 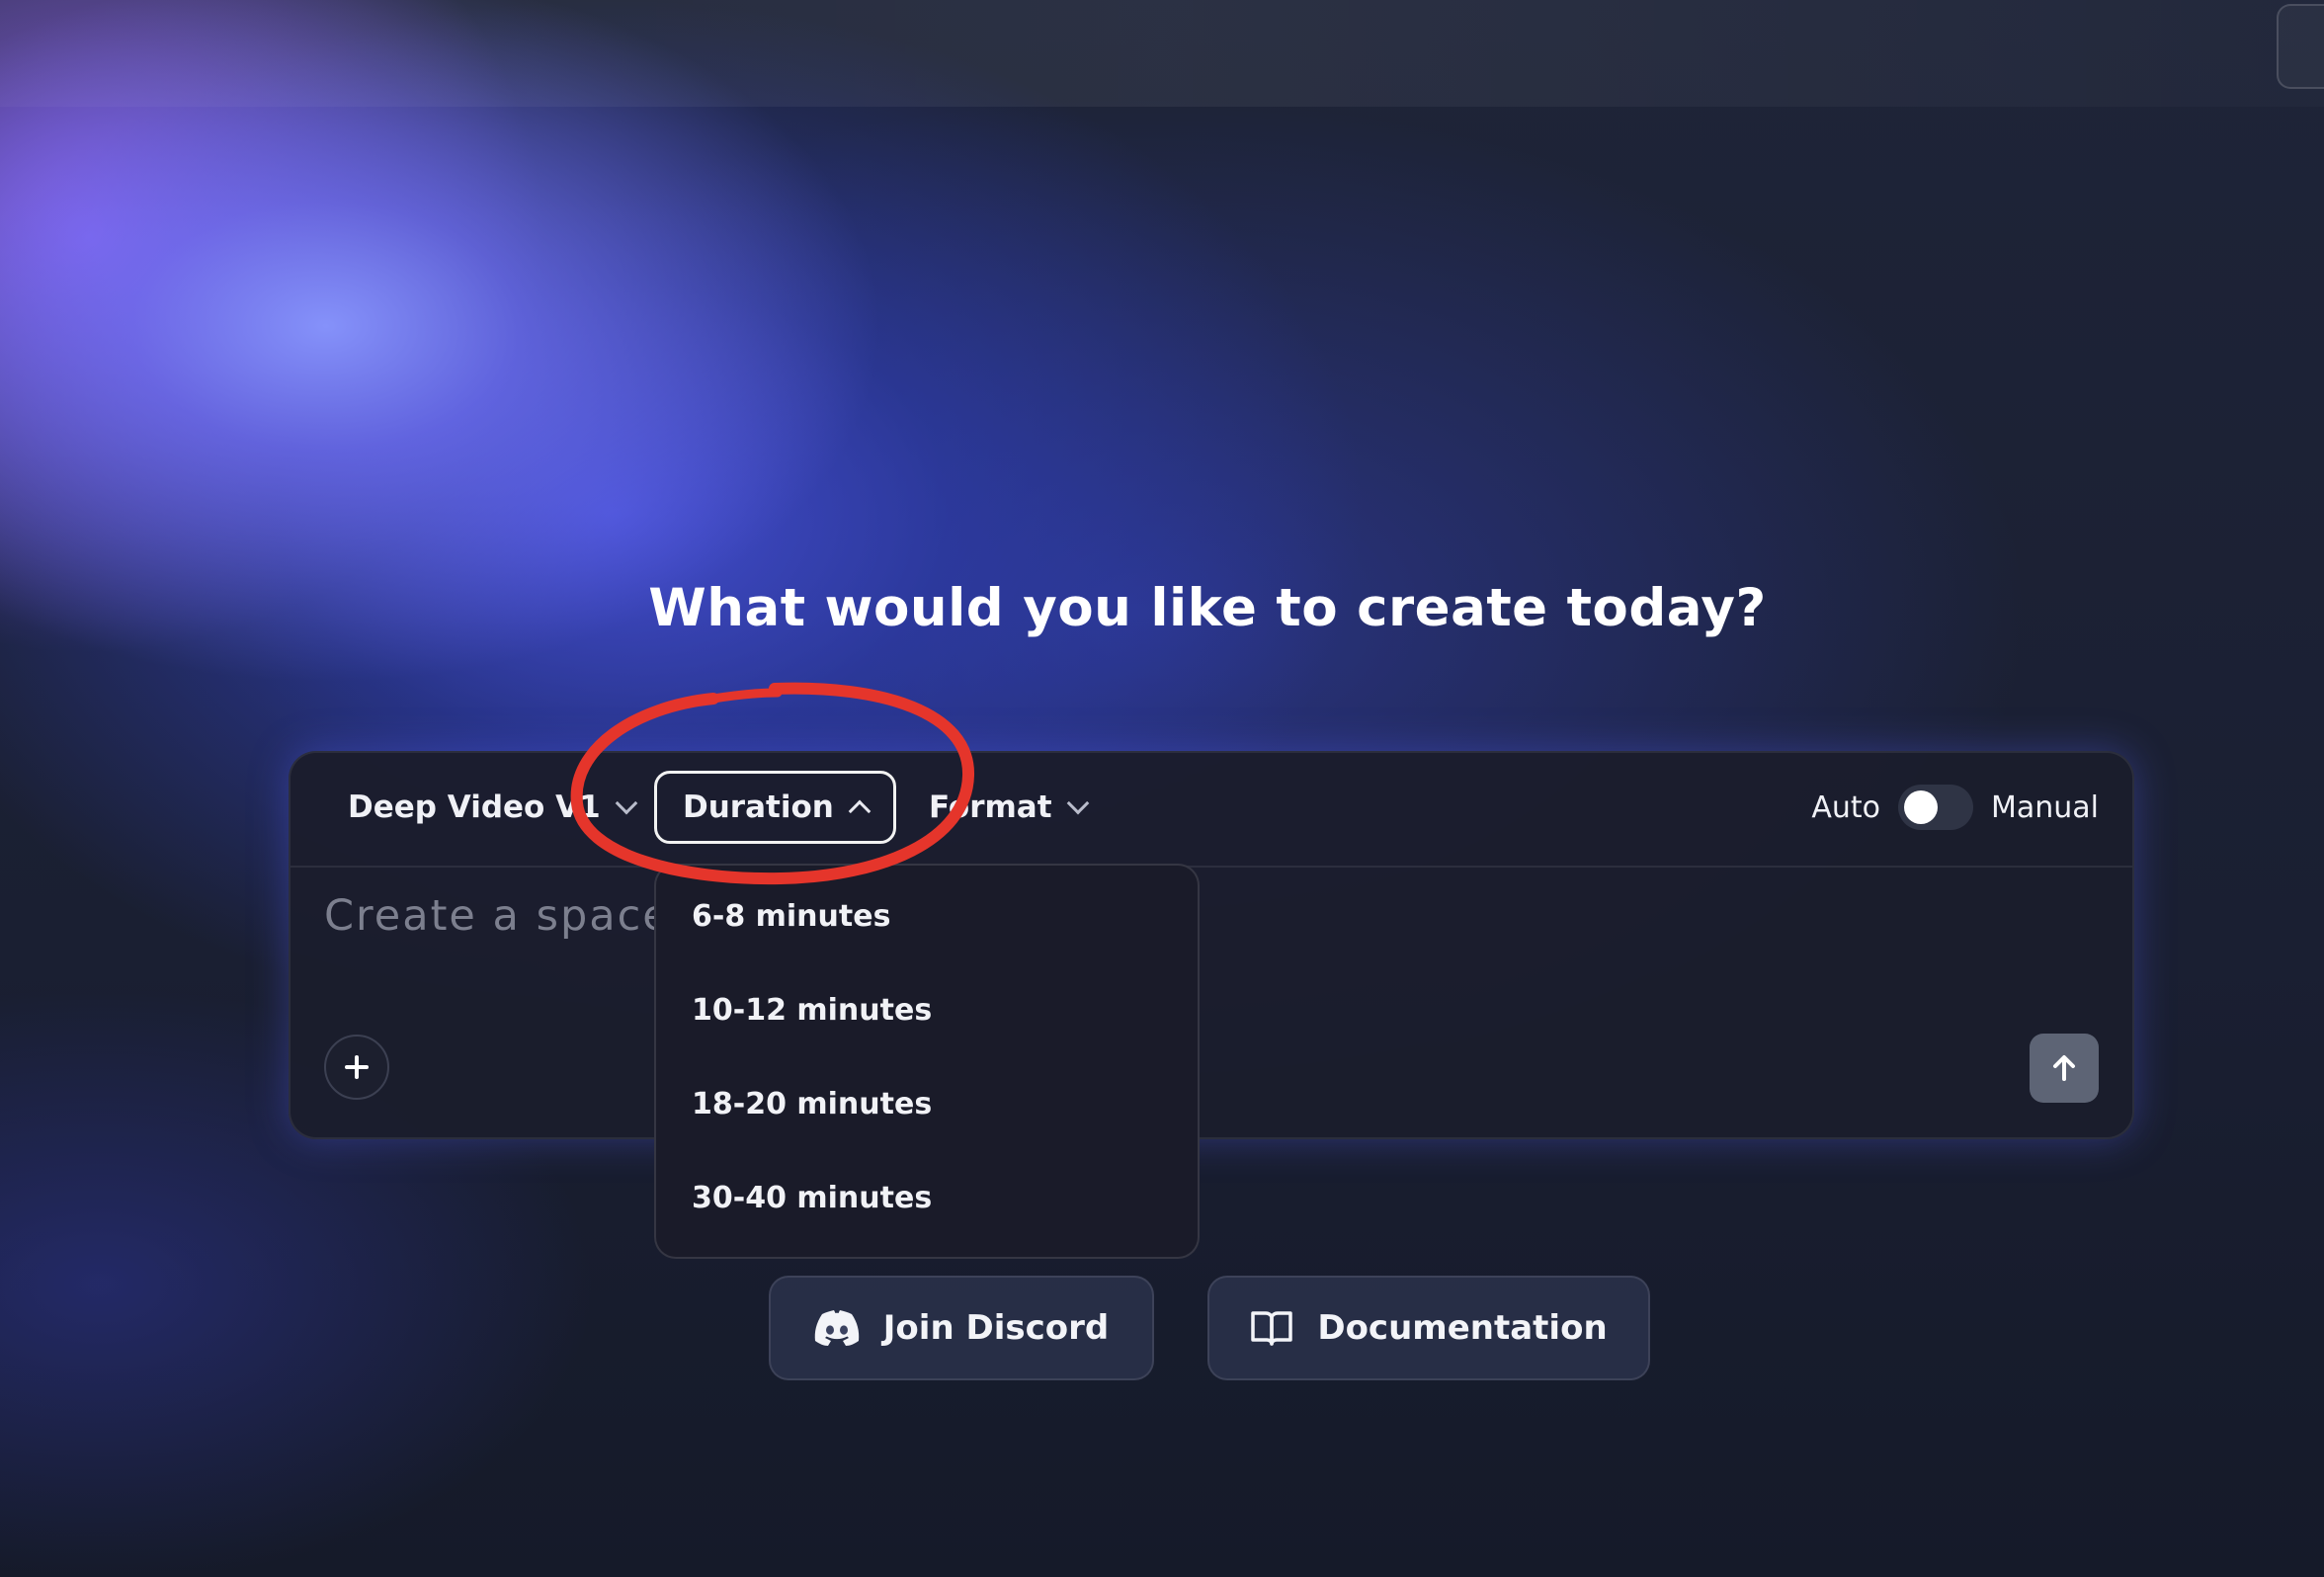 What do you see at coordinates (2045, 807) in the screenshot?
I see `mode-manual-label: Manual` at bounding box center [2045, 807].